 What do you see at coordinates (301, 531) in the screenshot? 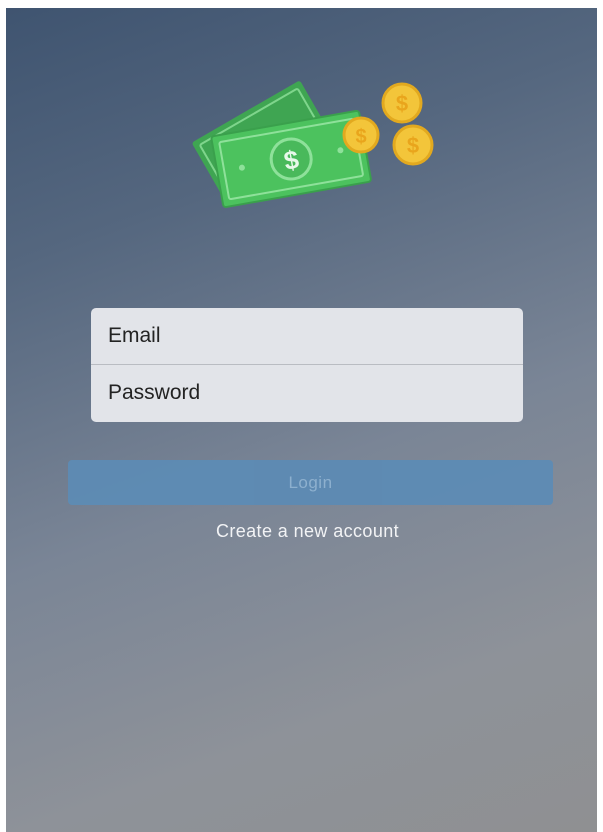
I see `create-account-link: Create a new account` at bounding box center [301, 531].